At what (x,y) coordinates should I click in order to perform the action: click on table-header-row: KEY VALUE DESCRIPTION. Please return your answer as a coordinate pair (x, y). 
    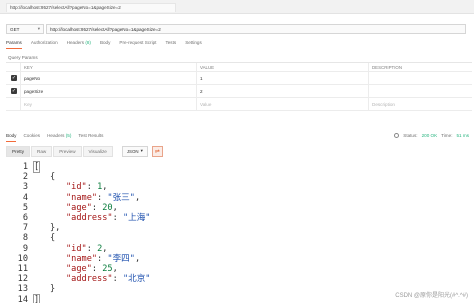
    Looking at the image, I should click on (239, 67).